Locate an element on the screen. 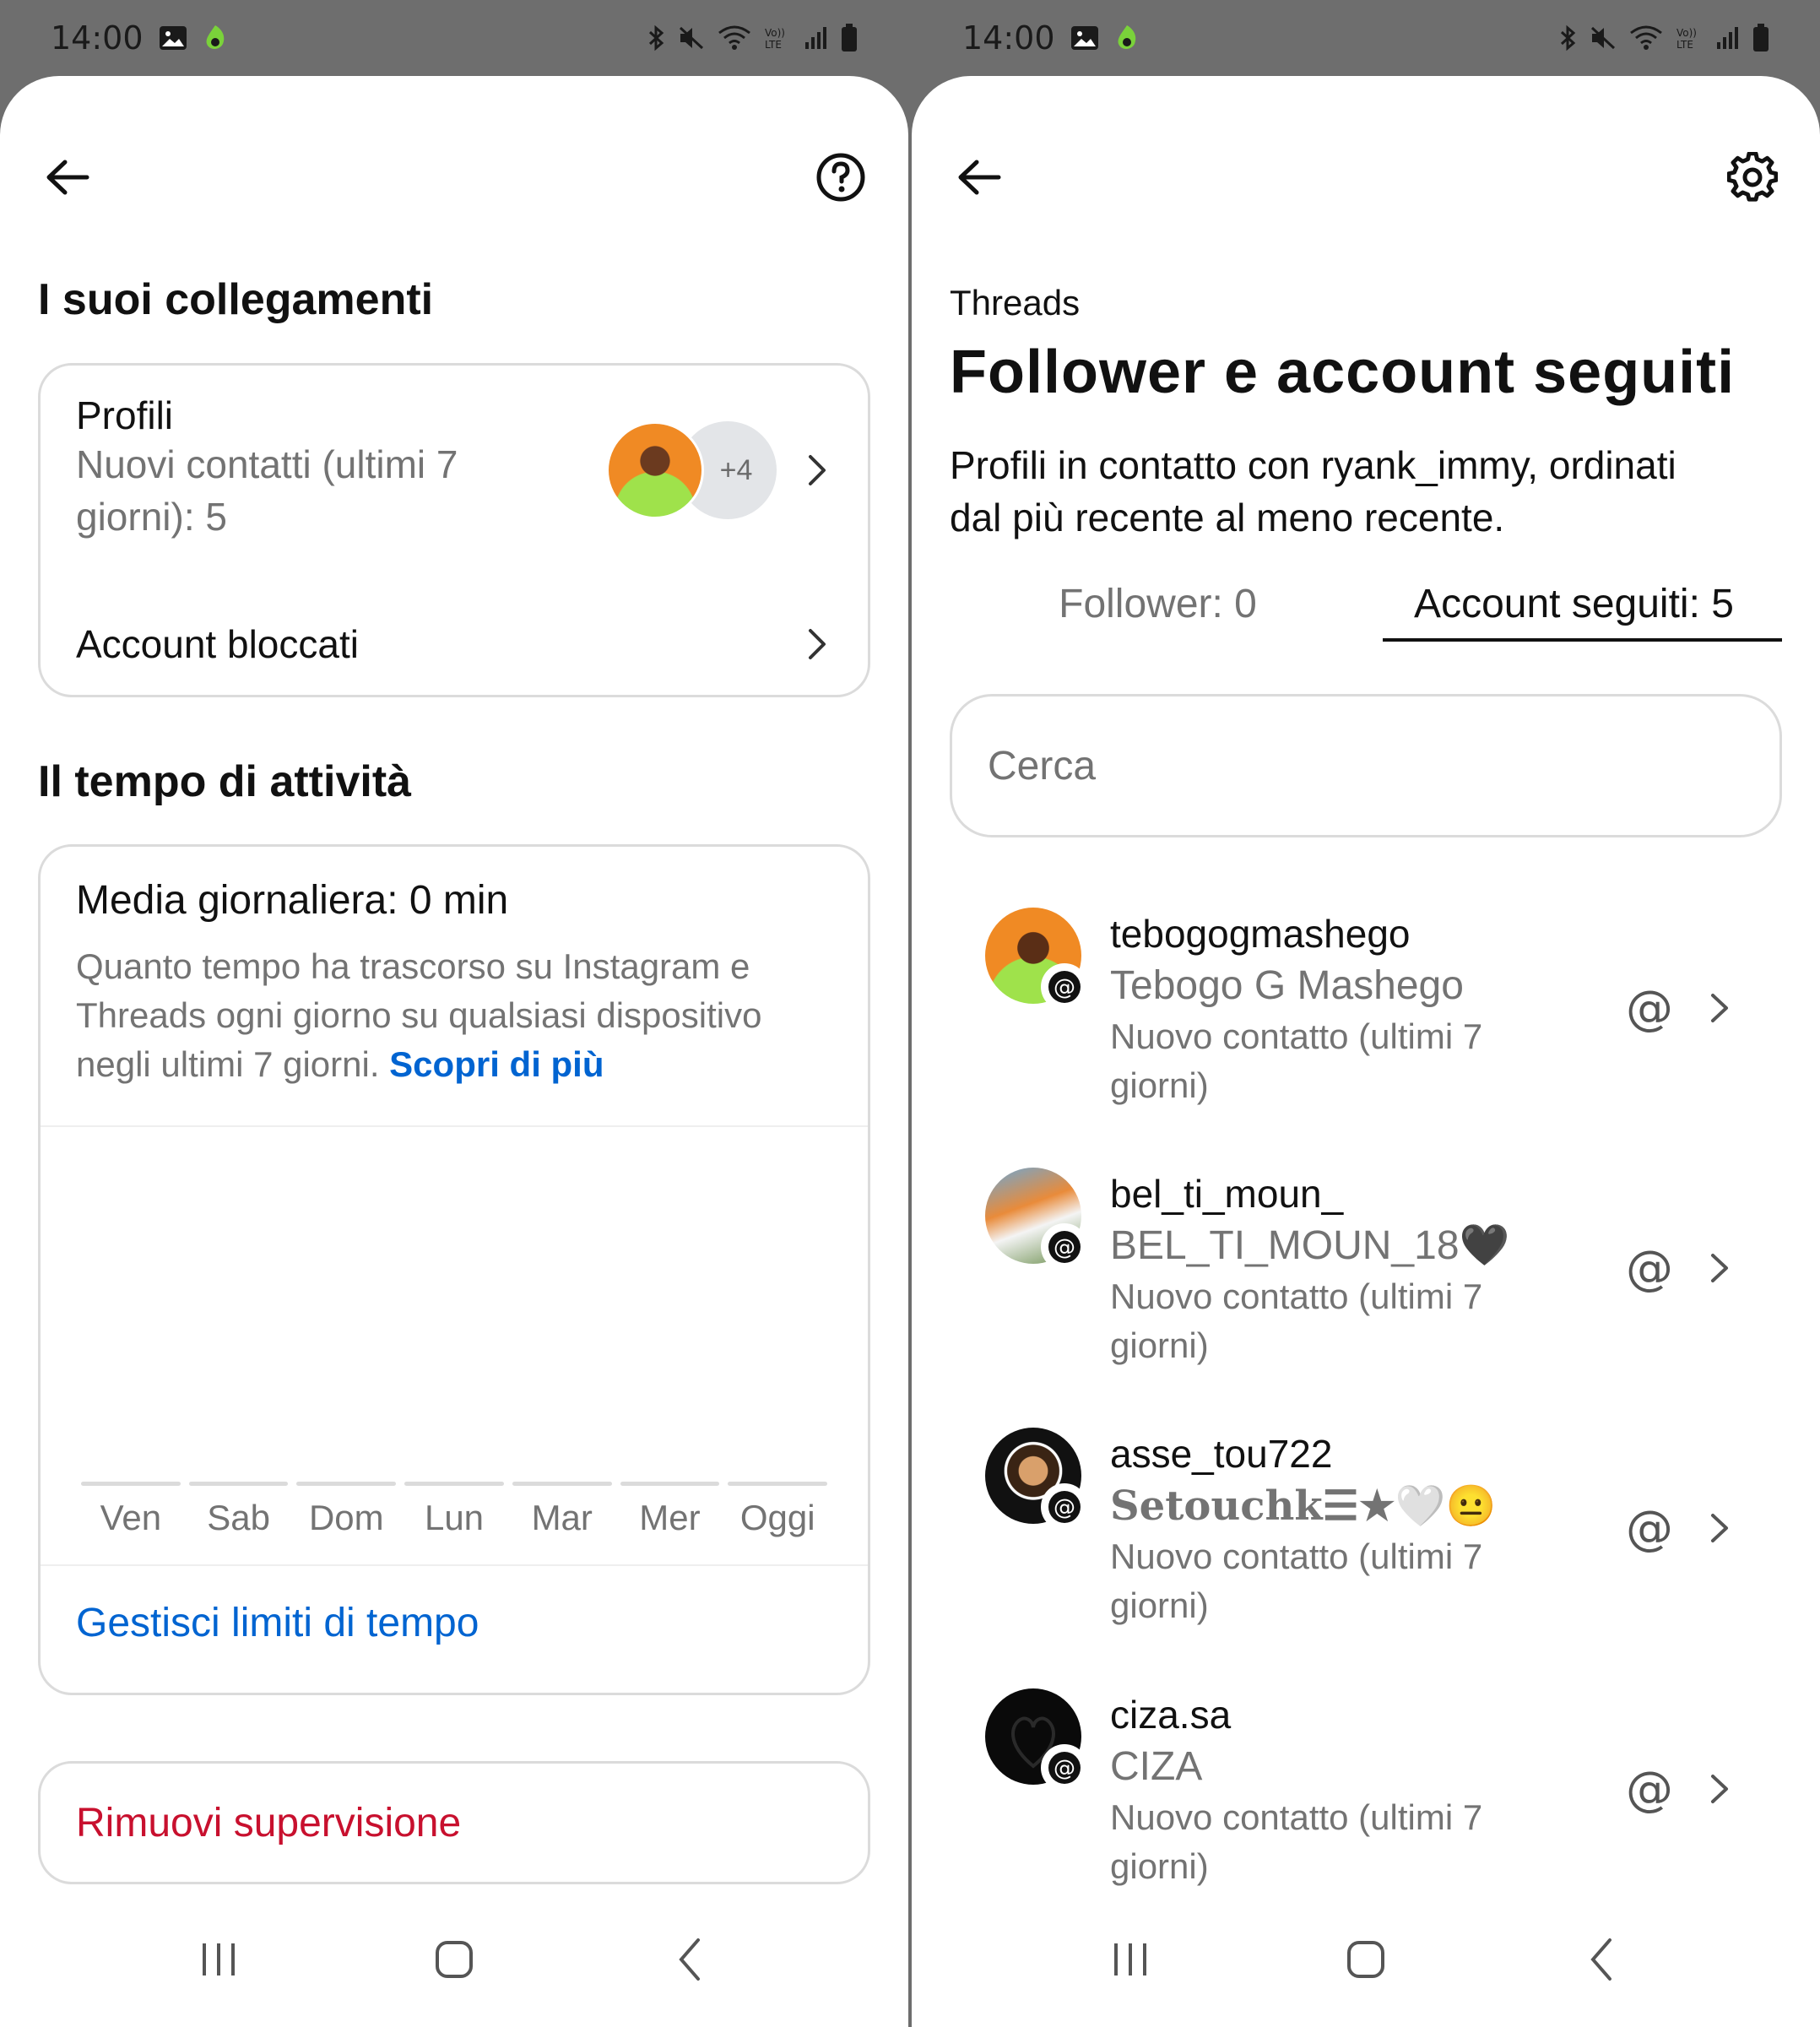 This screenshot has height=2027, width=1820. remove-supervision-label: Rimuovi supervisione is located at coordinates (269, 1822).